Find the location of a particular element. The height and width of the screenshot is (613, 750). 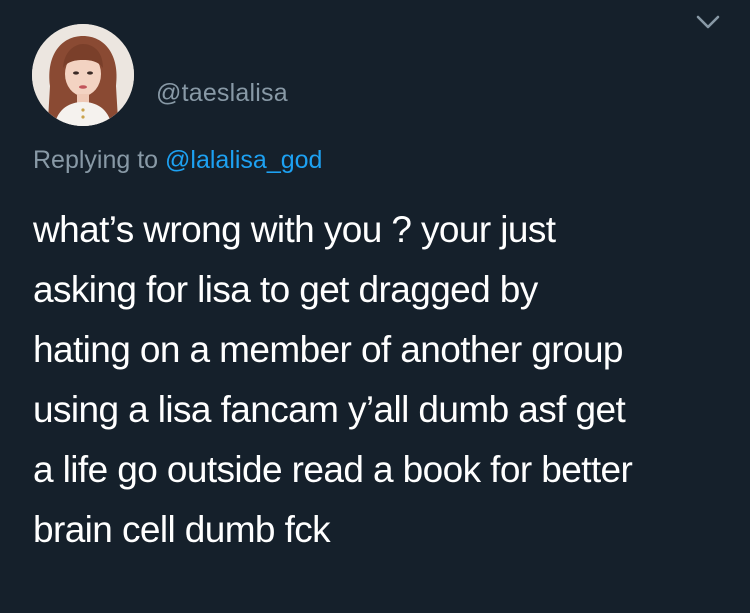

chevron-down-icon is located at coordinates (708, 22).